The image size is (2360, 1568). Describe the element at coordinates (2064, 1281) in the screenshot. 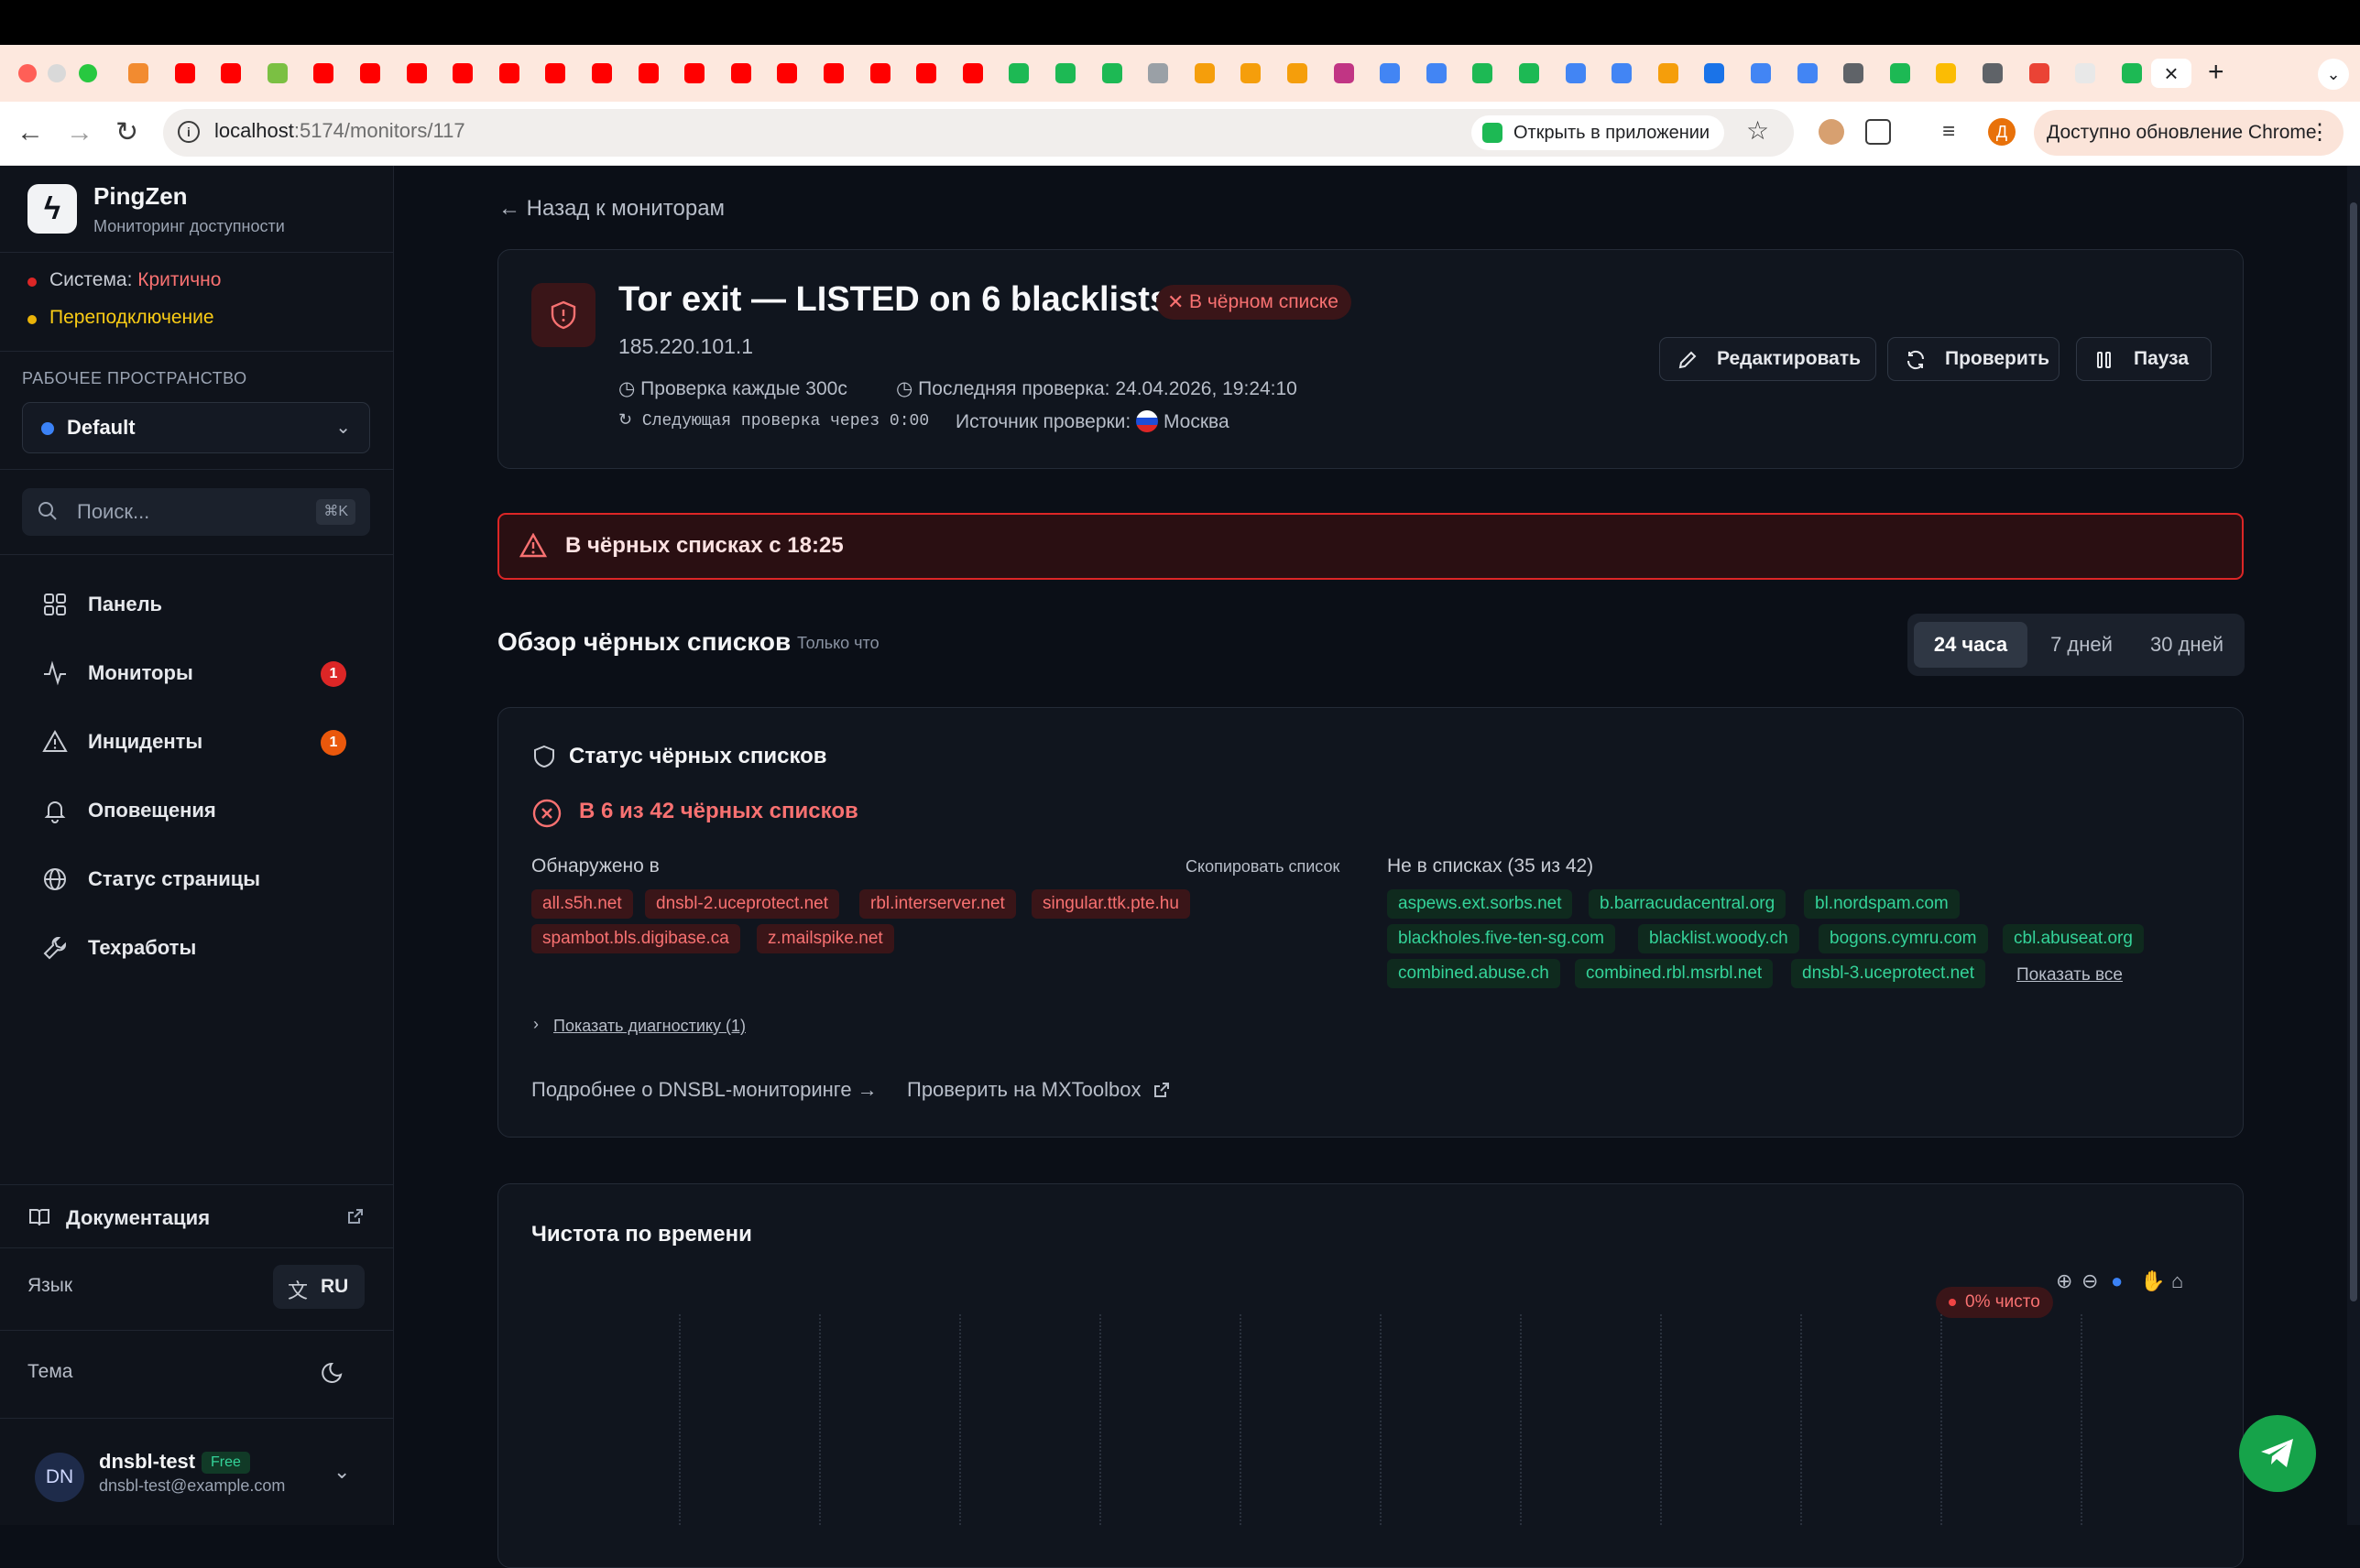

I see `zoom-in-icon: ⊕` at that location.